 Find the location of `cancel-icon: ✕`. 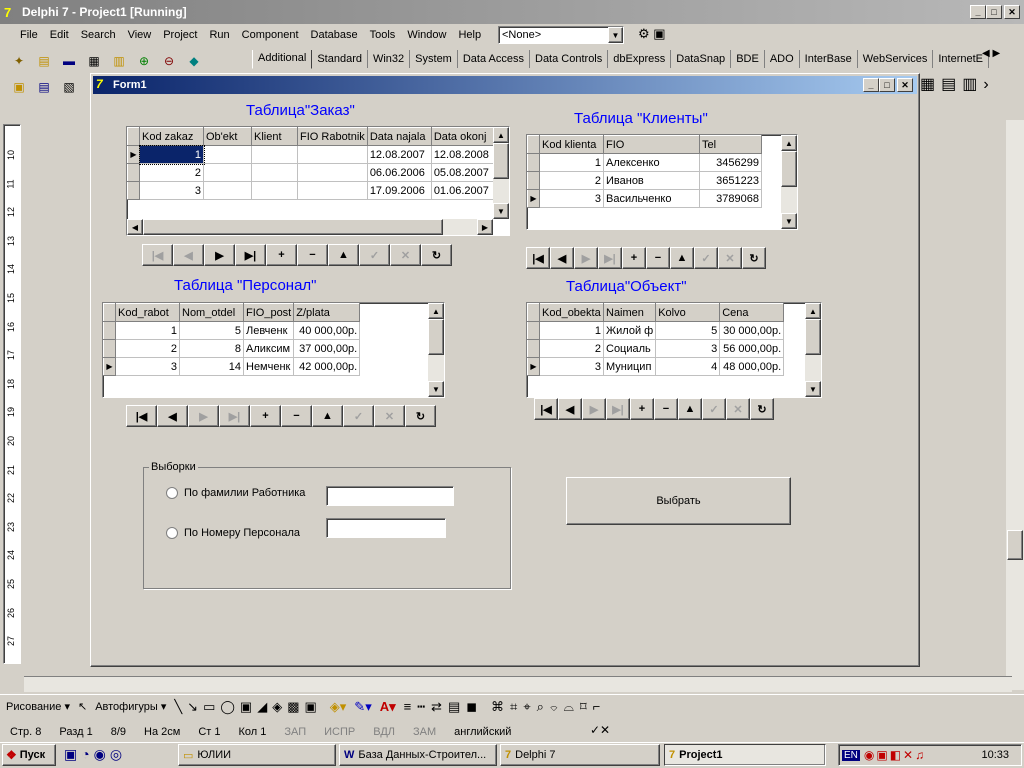

cancel-icon: ✕ is located at coordinates (730, 258).